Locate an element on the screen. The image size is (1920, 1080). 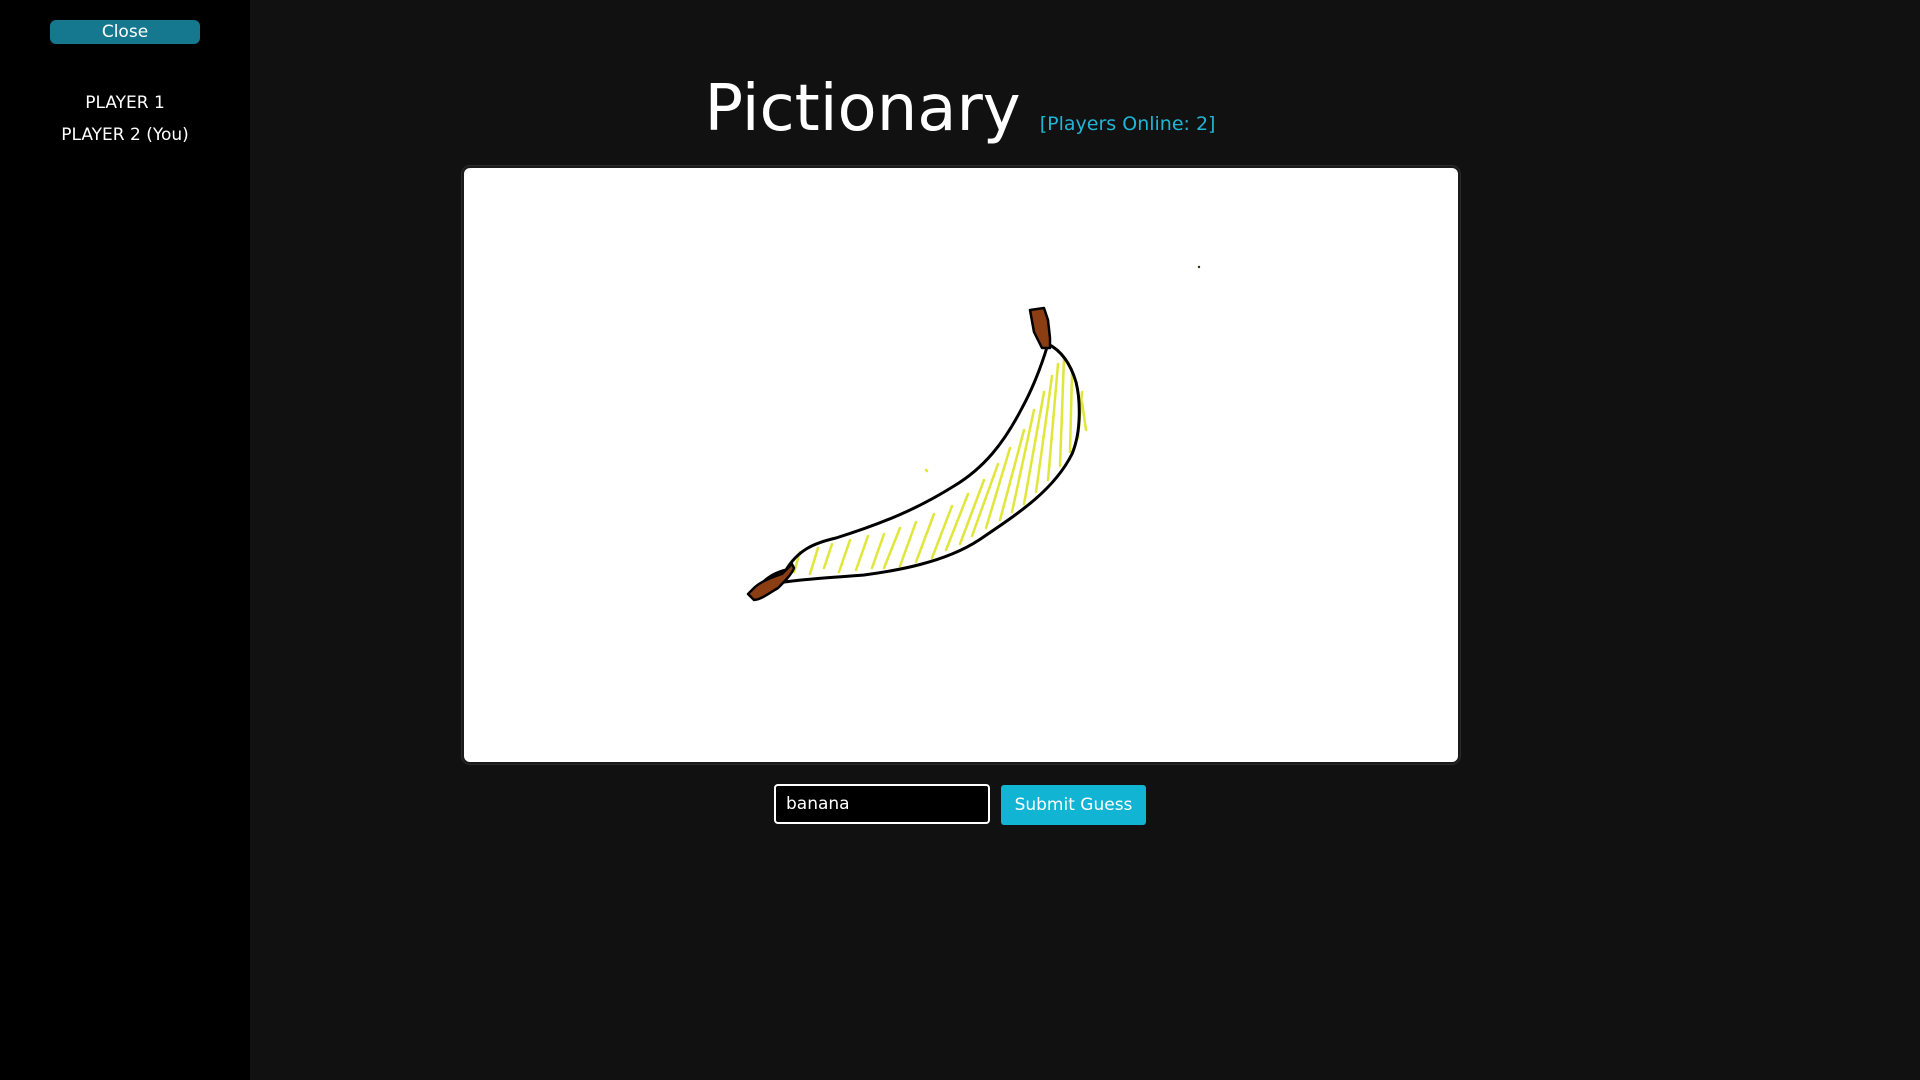
player-list: PLAYER 1 PLAYER 2 (You) is located at coordinates (125, 124).